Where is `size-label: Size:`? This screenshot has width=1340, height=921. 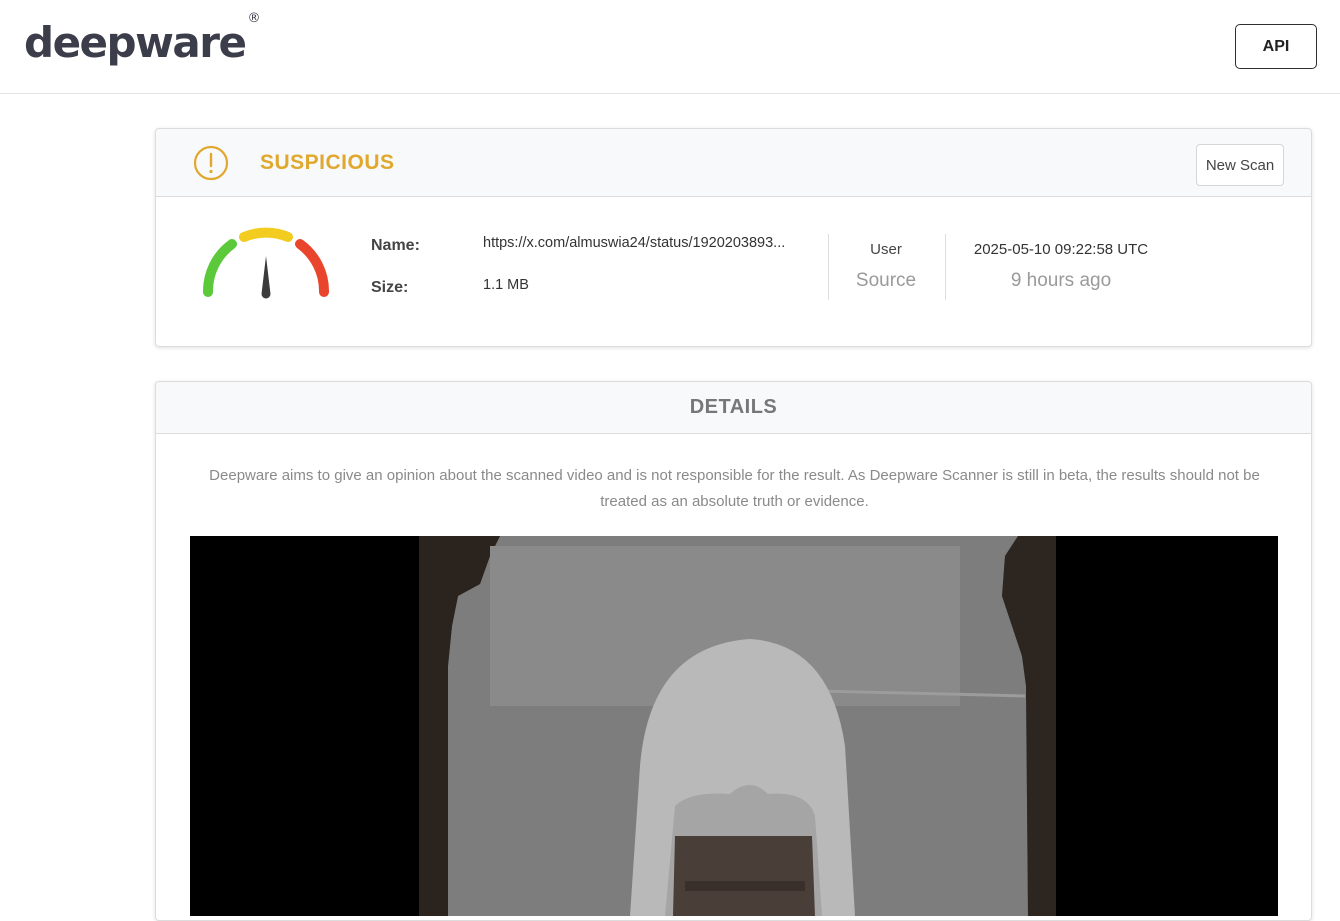
size-label: Size: is located at coordinates (390, 287).